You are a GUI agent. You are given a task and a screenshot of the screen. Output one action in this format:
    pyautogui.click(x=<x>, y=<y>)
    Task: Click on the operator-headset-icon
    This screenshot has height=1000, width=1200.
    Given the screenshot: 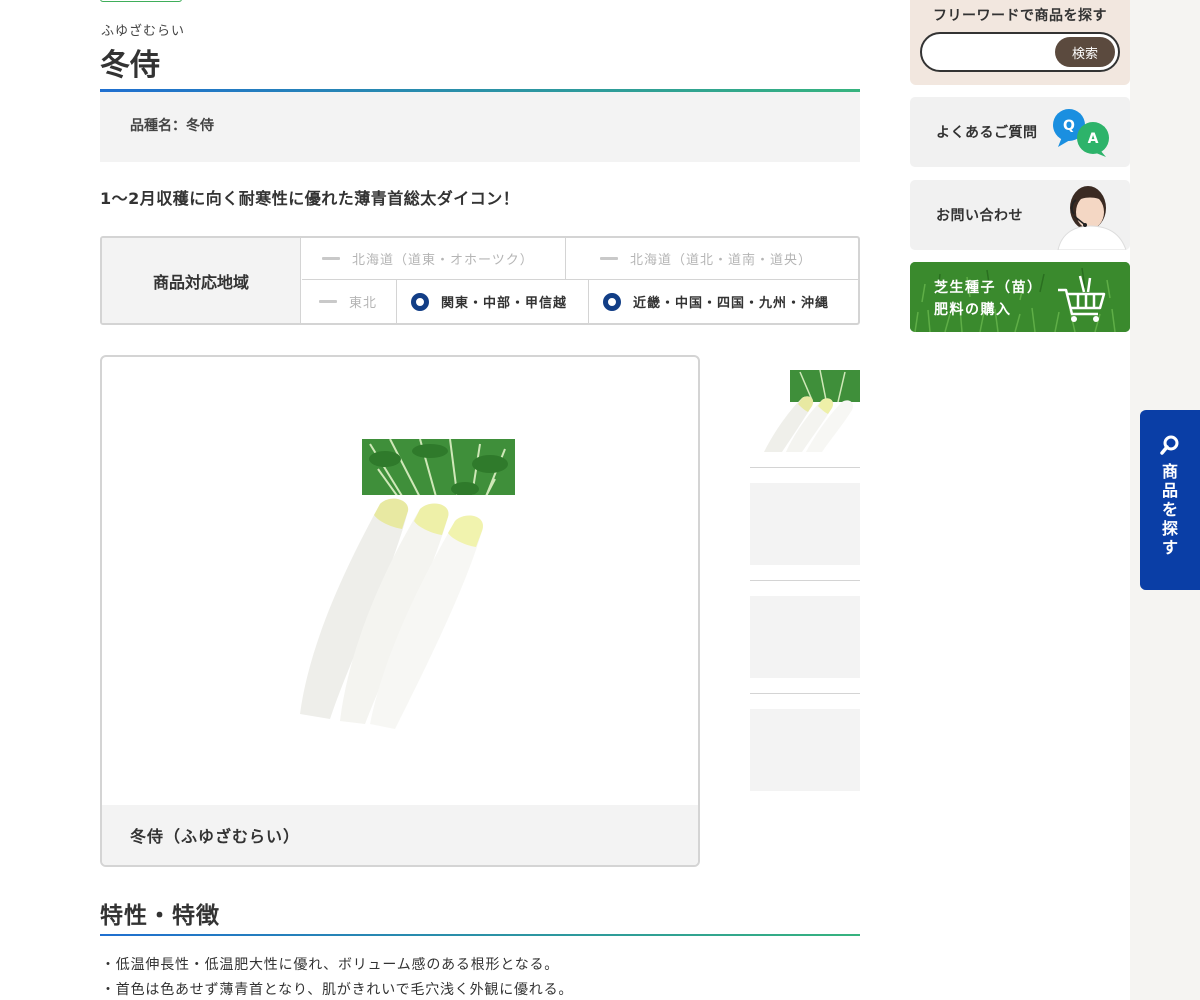 What is the action you would take?
    pyautogui.click(x=1092, y=218)
    